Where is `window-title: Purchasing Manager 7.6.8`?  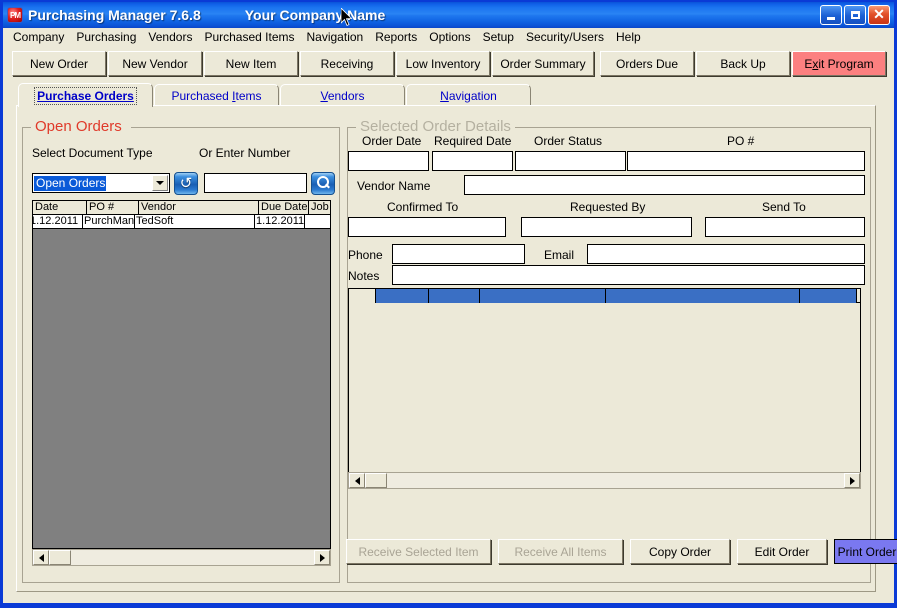
window-title: Purchasing Manager 7.6.8 is located at coordinates (114, 15).